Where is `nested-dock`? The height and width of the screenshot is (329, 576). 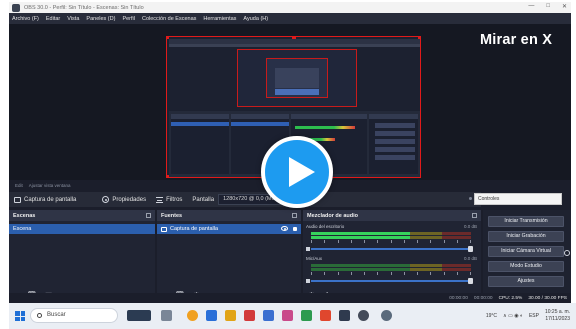
nested-dock is located at coordinates (393, 144).